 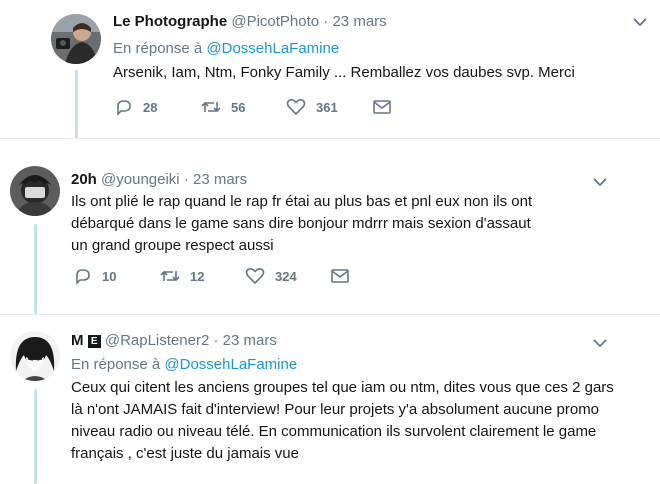 I want to click on username: @RapListener2, so click(x=157, y=340).